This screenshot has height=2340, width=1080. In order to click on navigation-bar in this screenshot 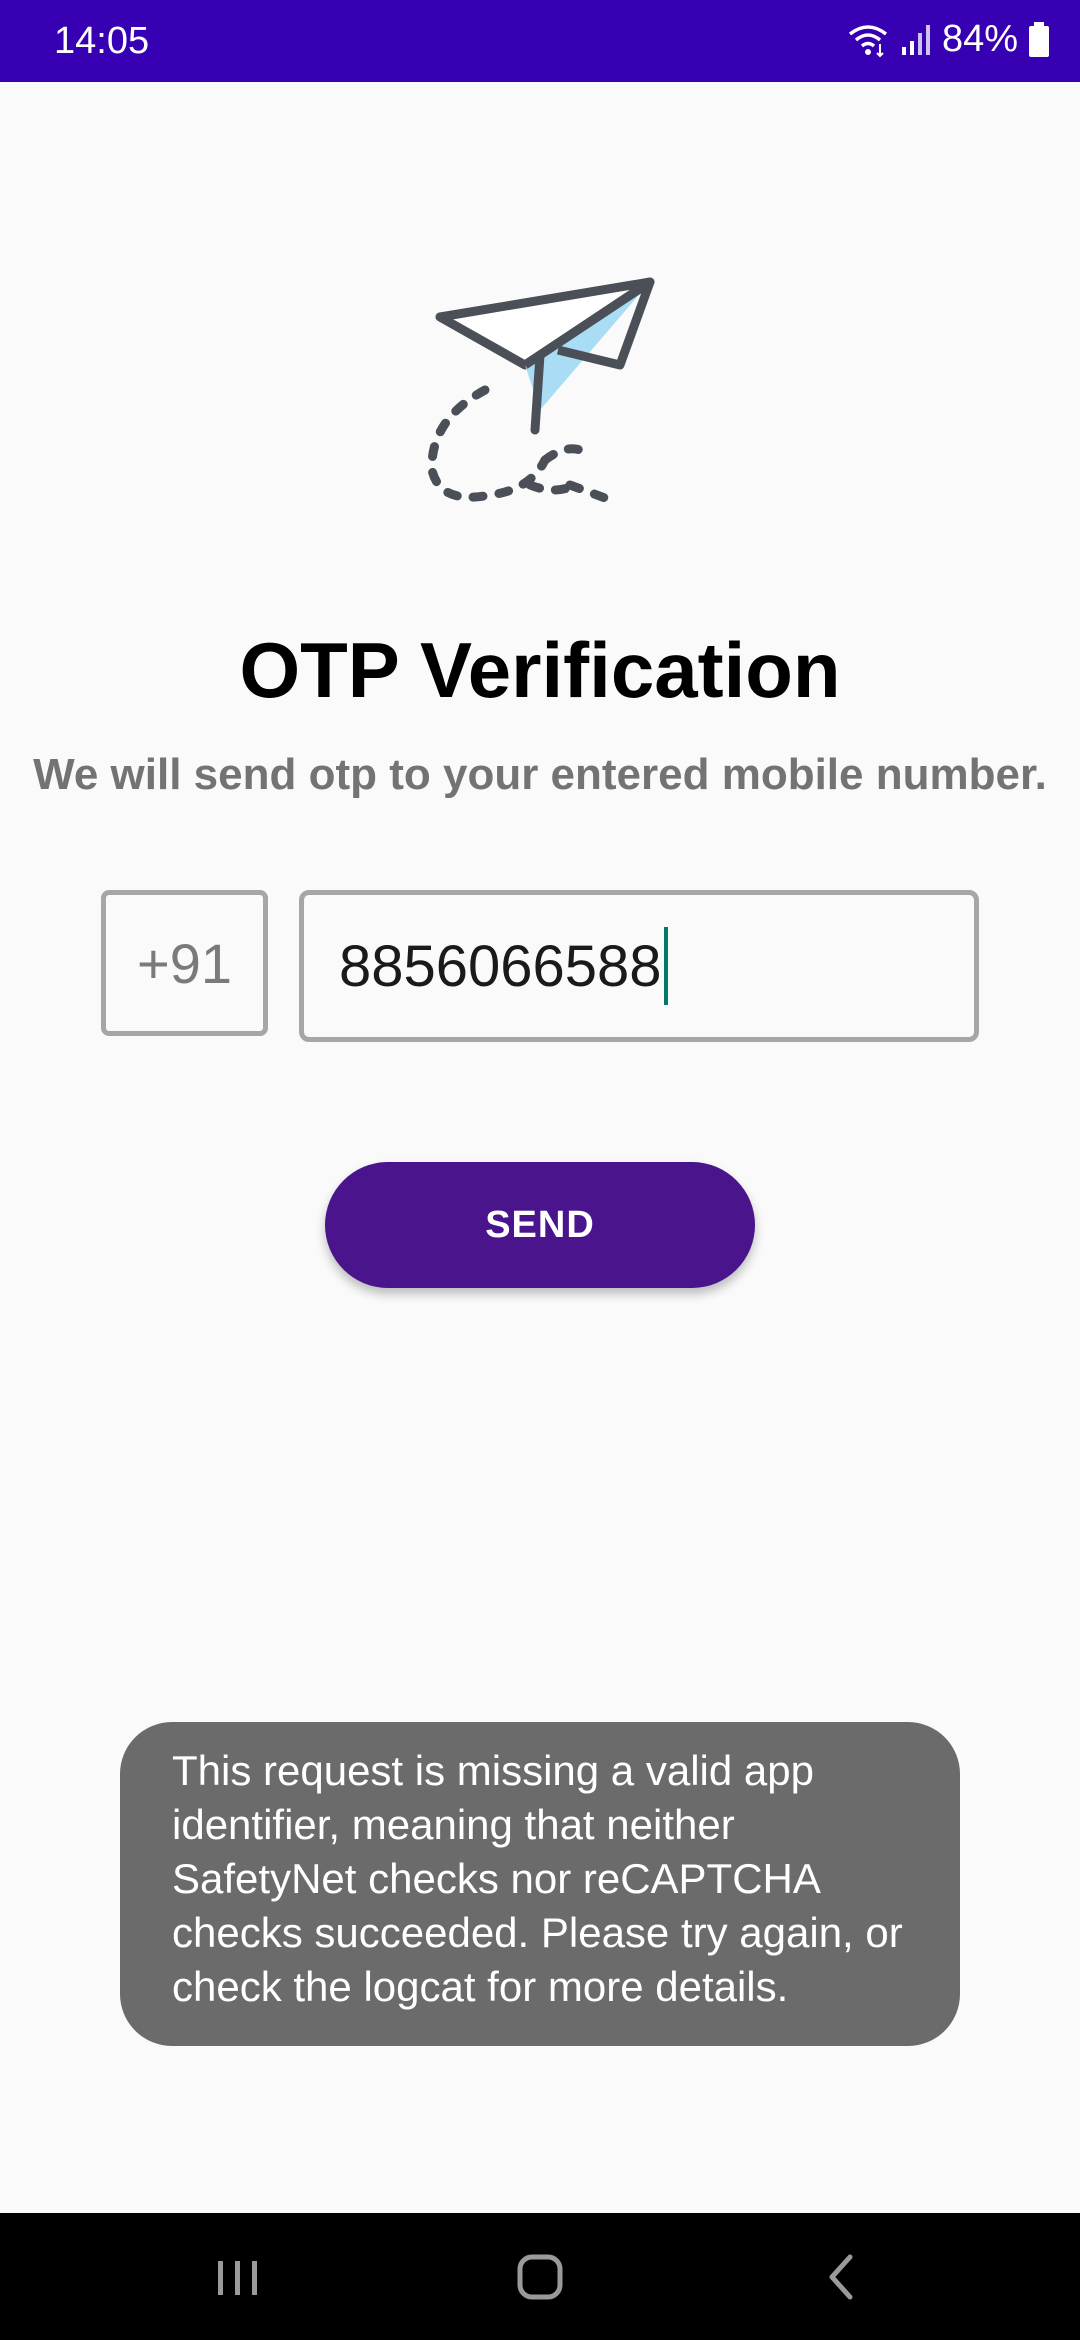, I will do `click(540, 2276)`.